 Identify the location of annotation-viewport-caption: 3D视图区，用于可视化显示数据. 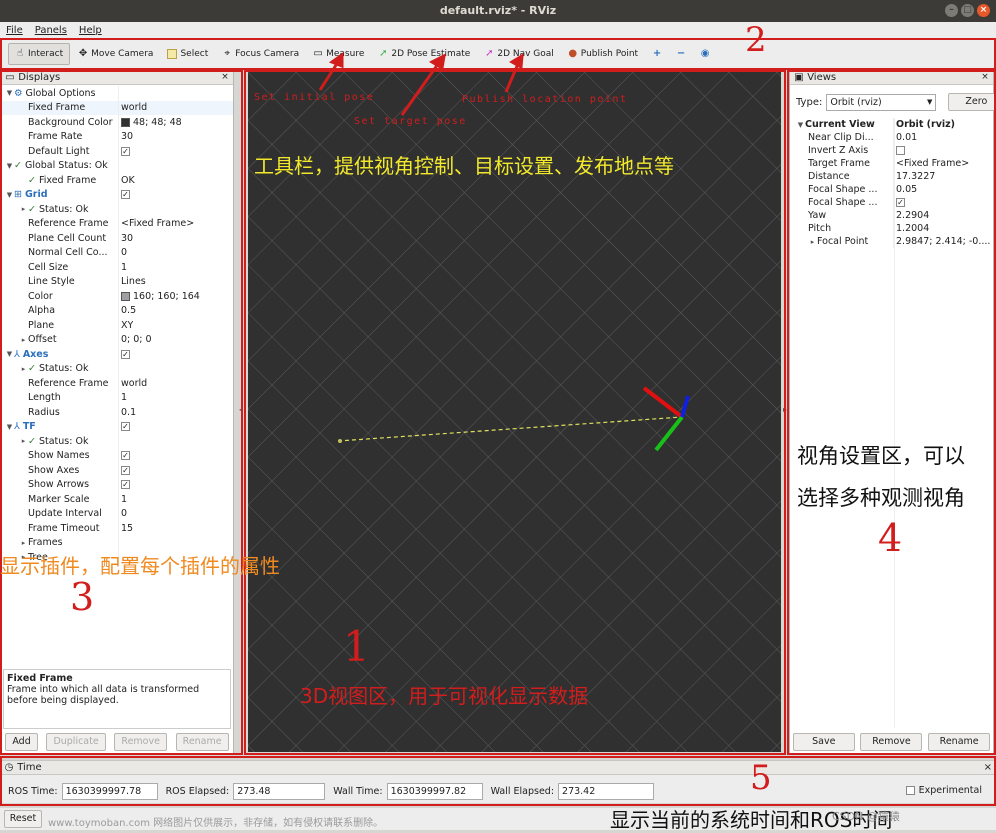
(444, 696).